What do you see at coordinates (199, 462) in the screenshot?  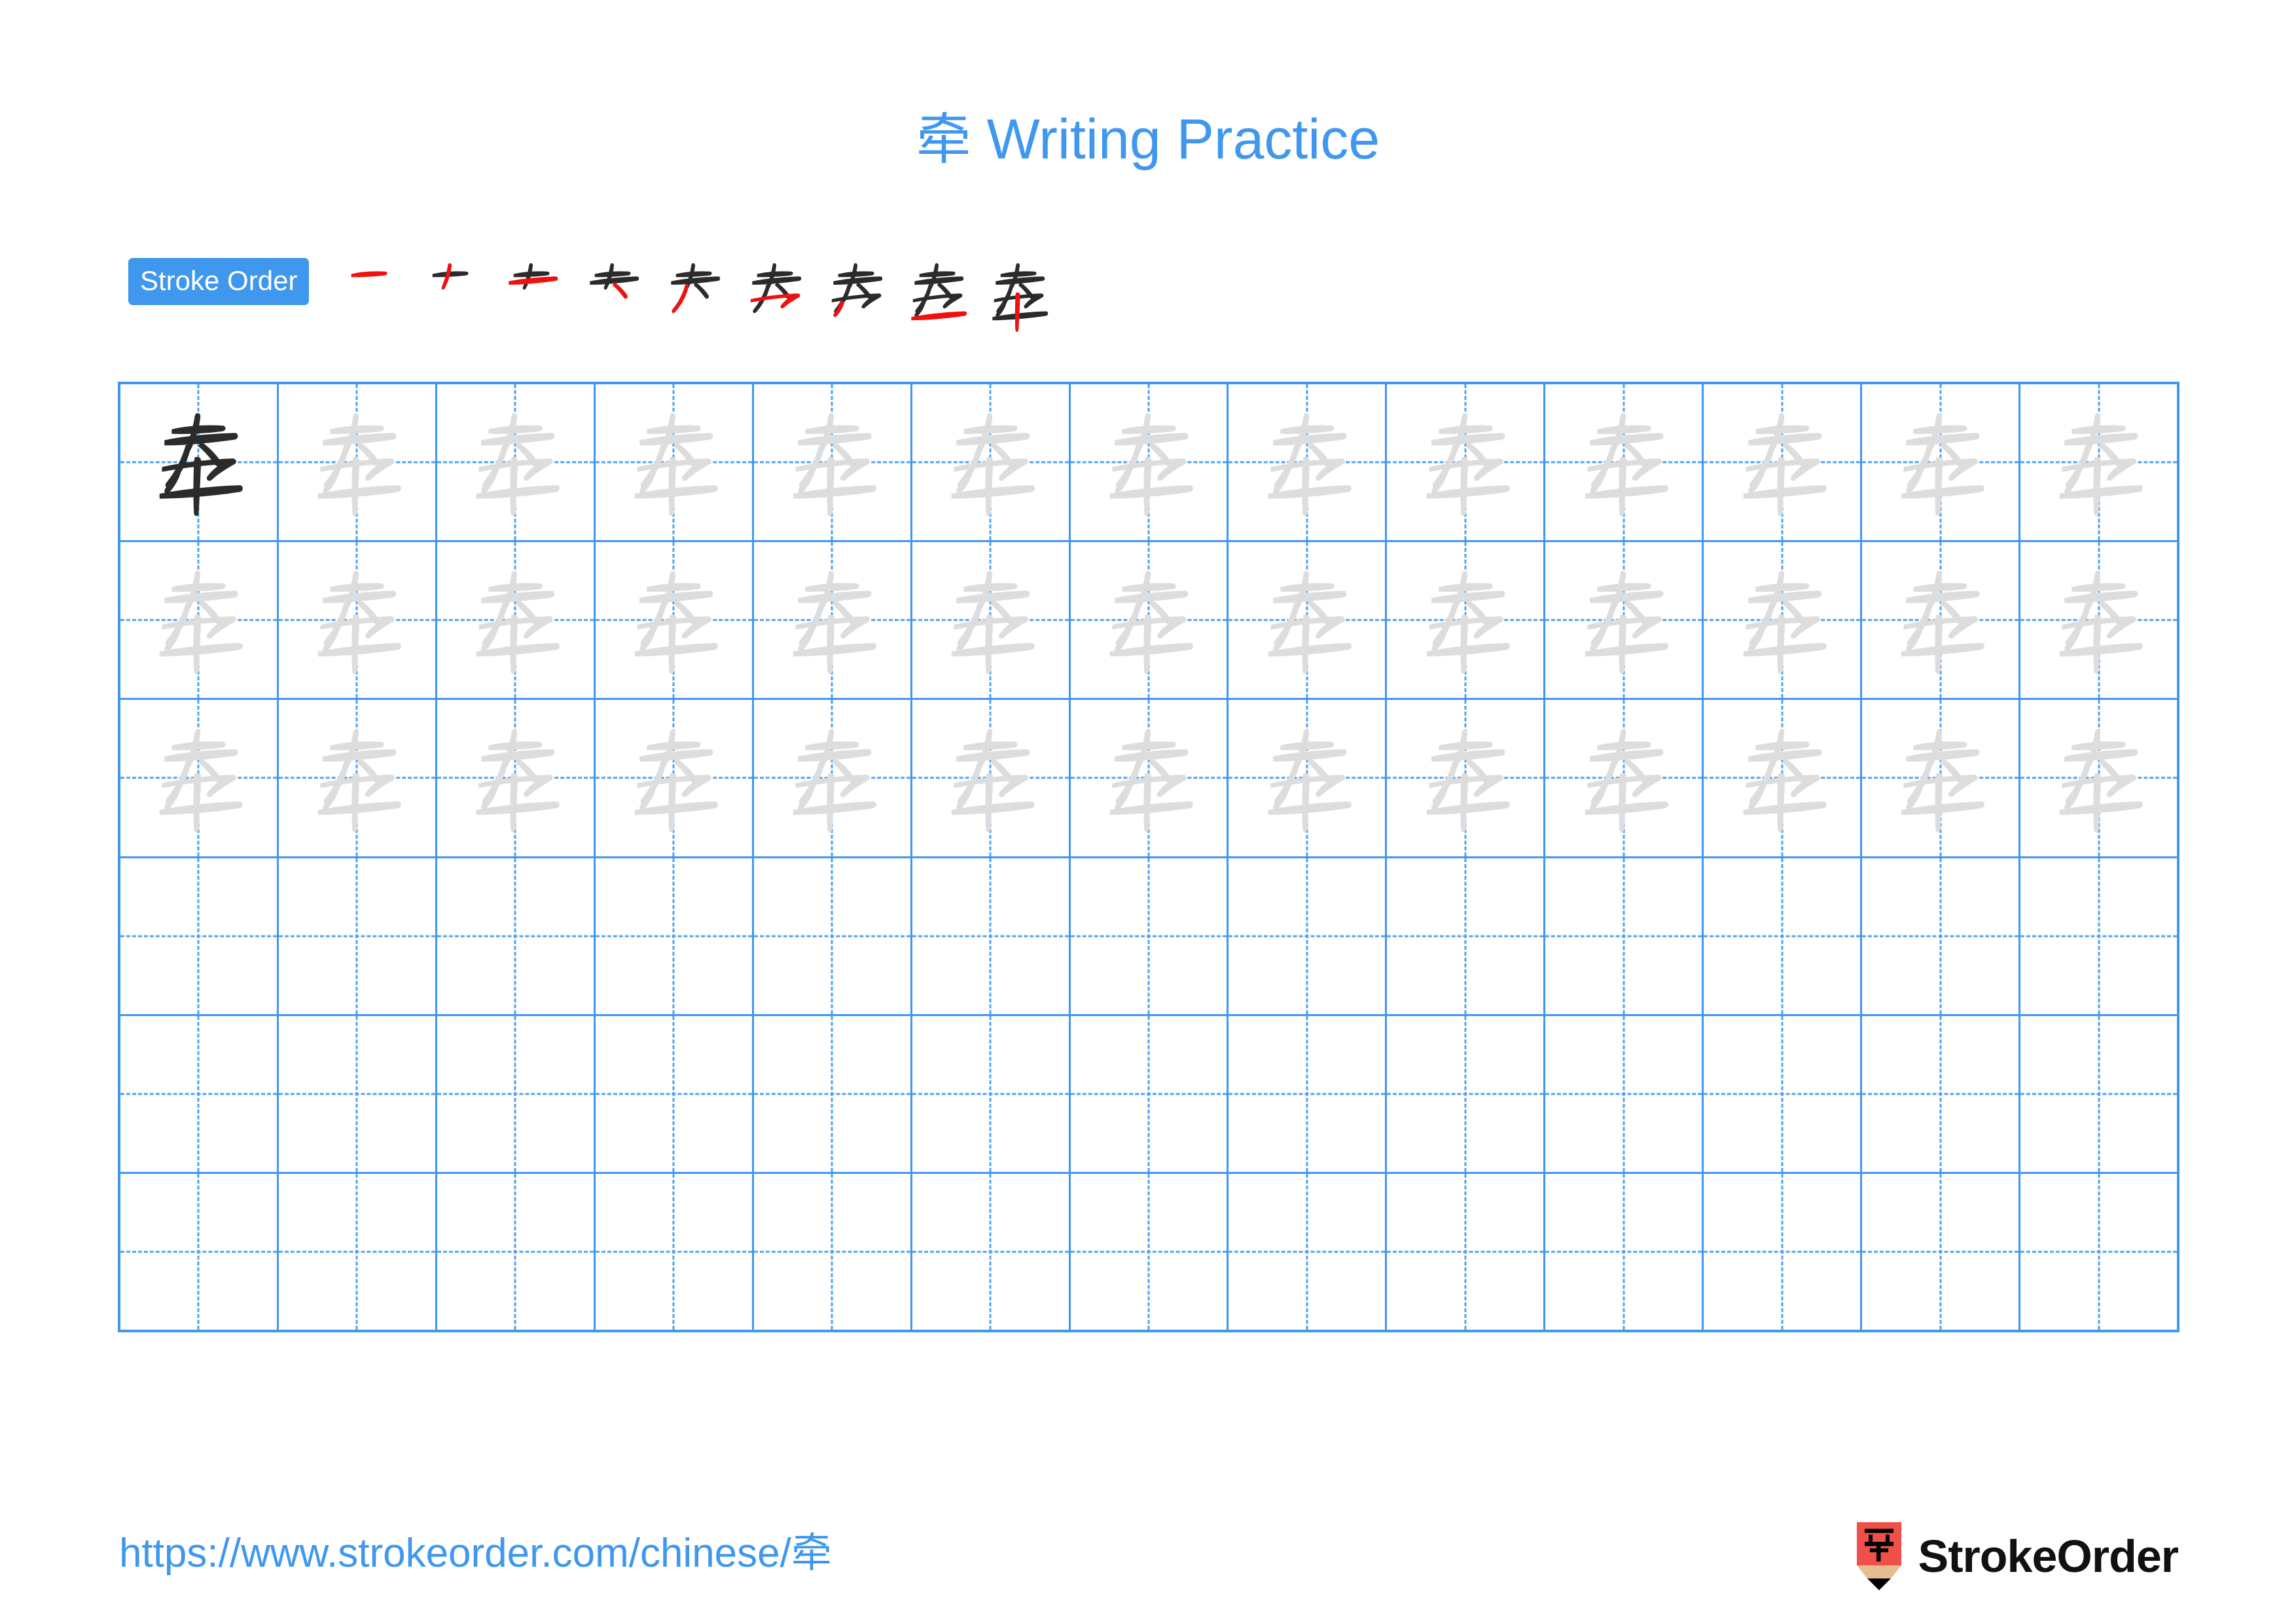 I see `model-character-cell` at bounding box center [199, 462].